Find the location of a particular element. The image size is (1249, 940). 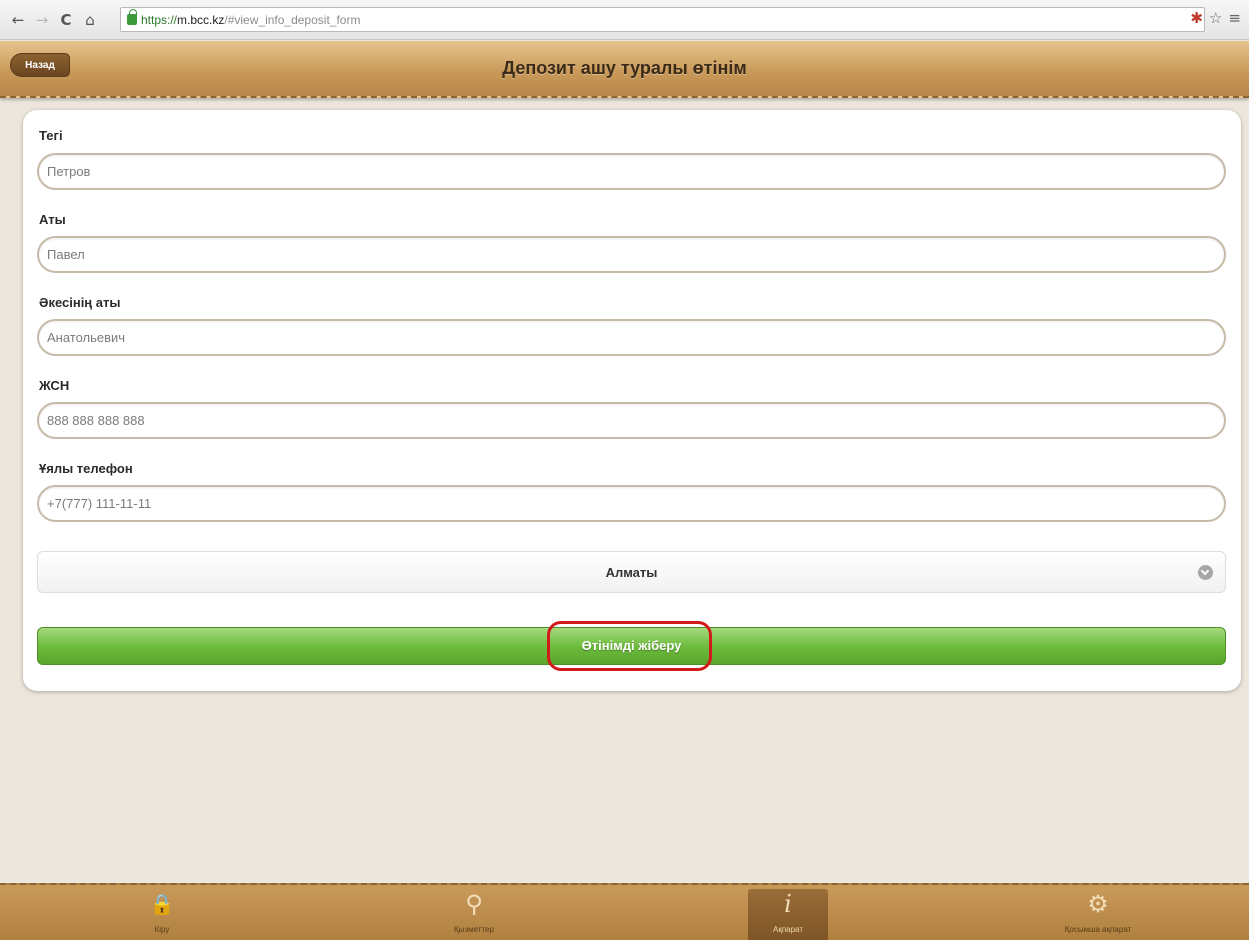

bookmark-star-icon: ☆ is located at coordinates (1215, 18).